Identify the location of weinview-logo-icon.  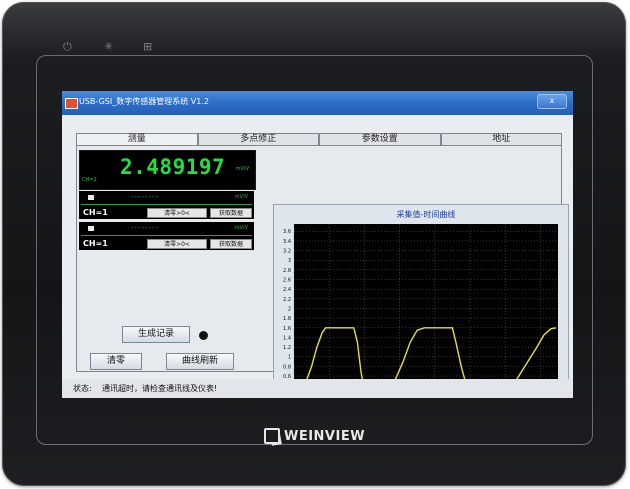
(272, 436).